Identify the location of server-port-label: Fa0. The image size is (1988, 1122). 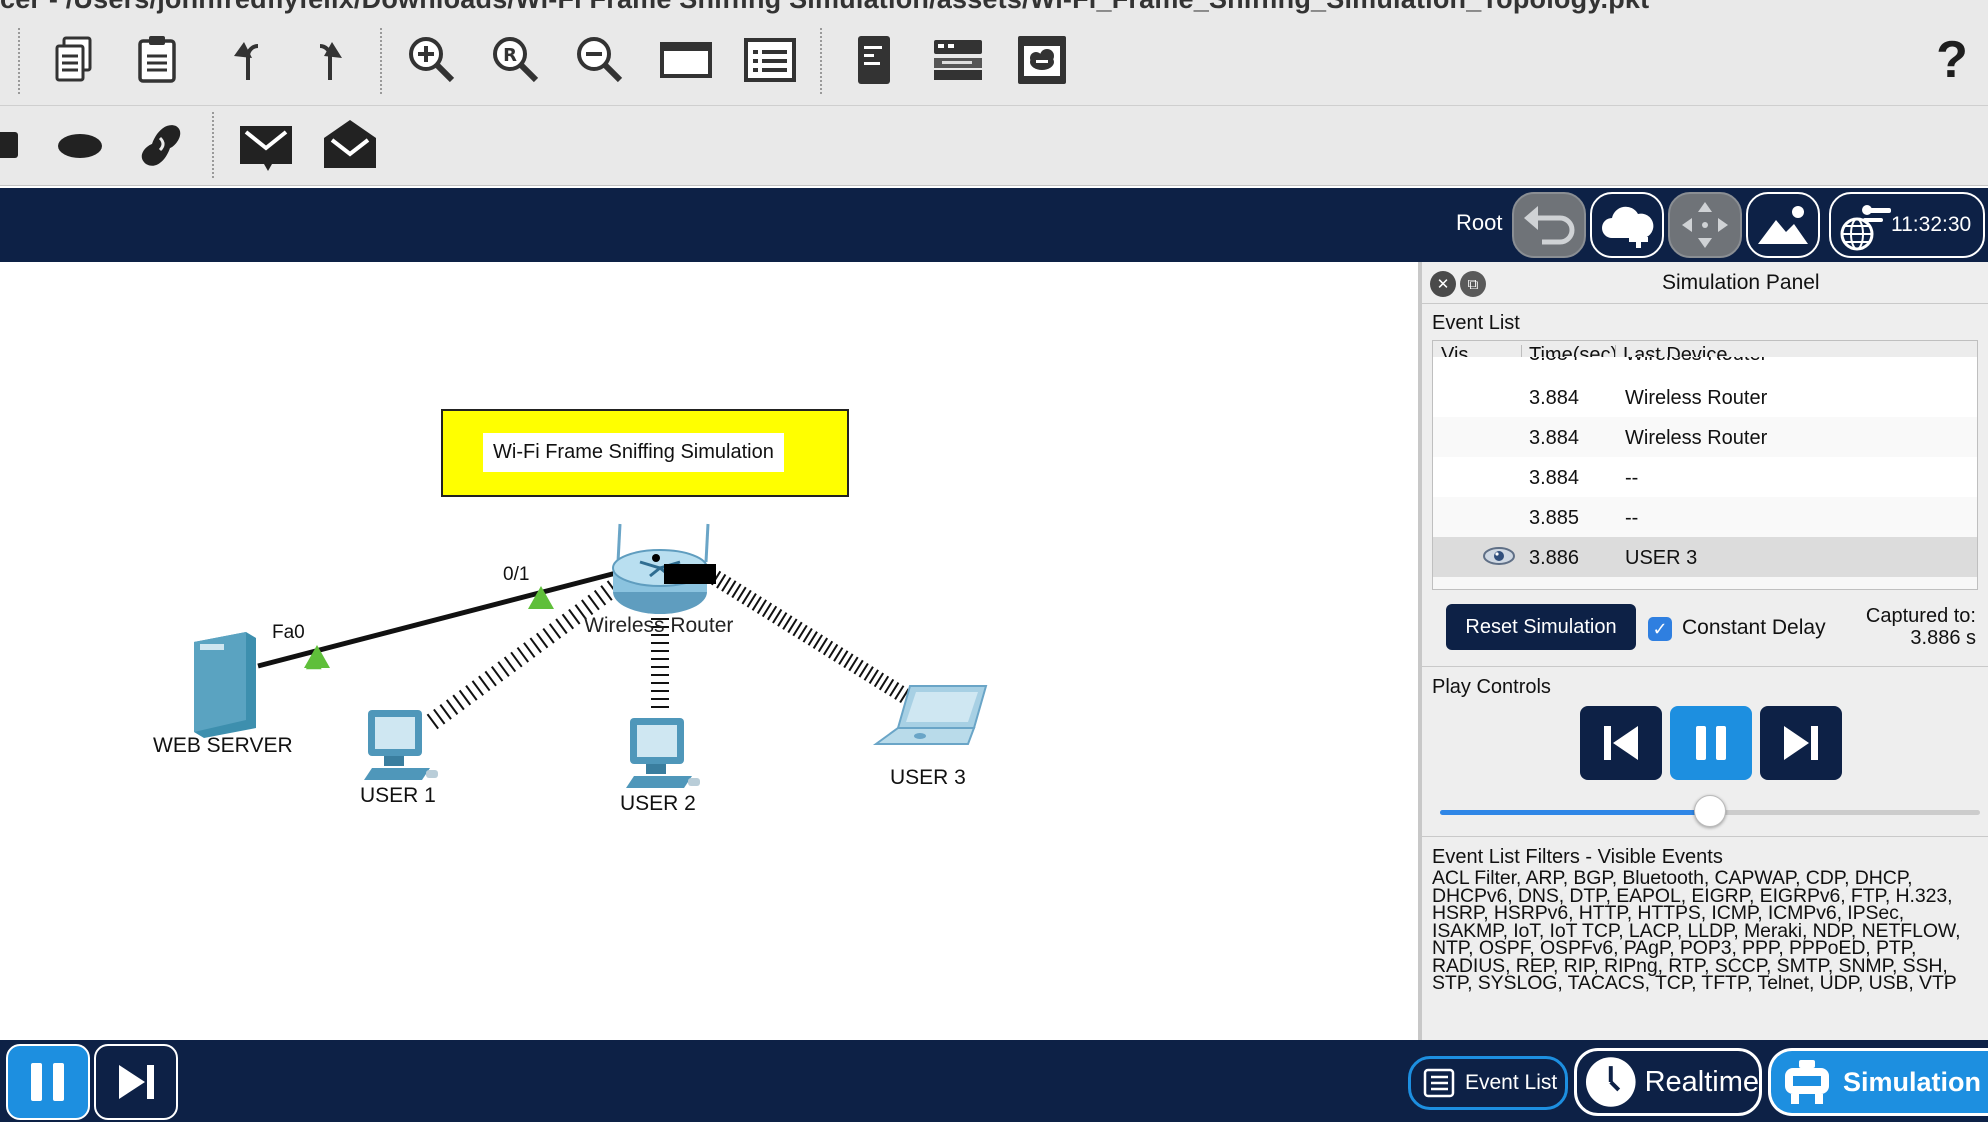
(288, 632).